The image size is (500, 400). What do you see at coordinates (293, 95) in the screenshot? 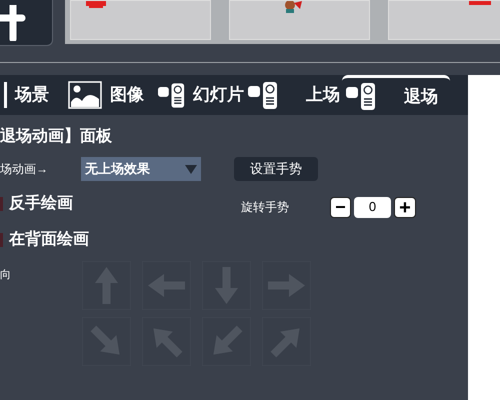
I see `tab: 上场` at bounding box center [293, 95].